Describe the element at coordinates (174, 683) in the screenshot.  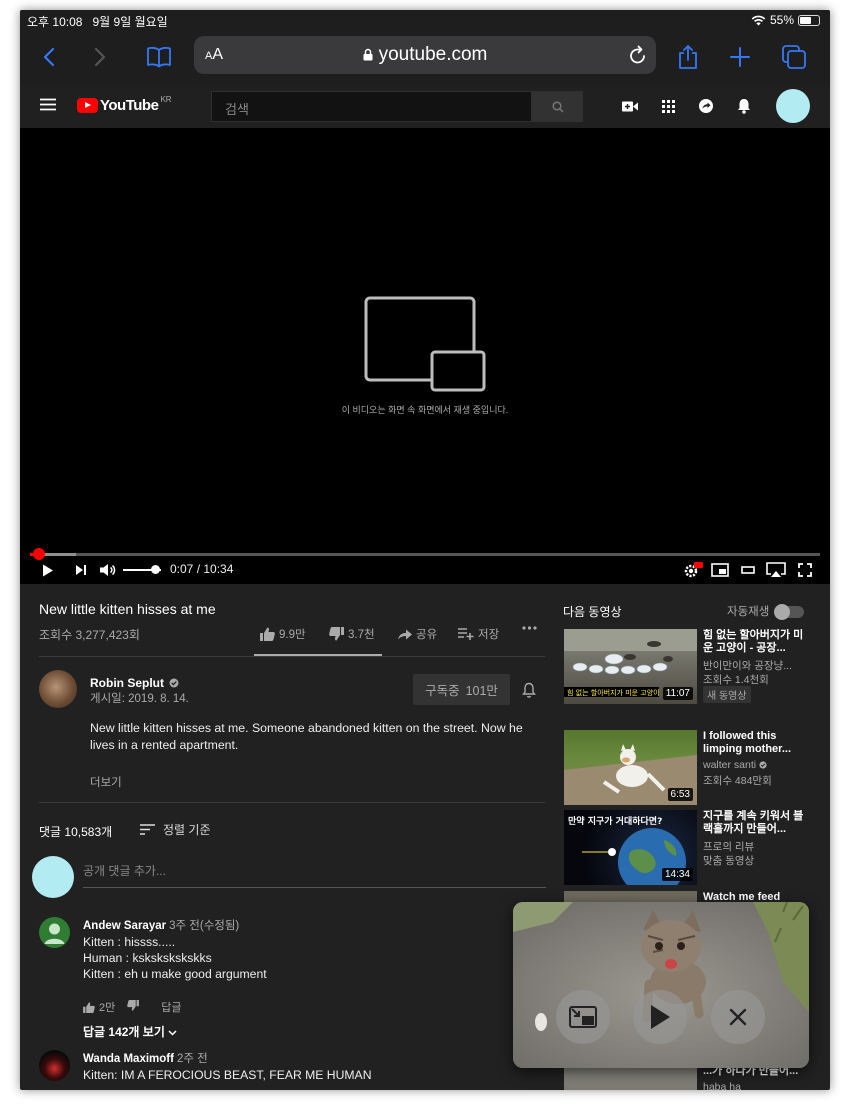
I see `verified-icon` at that location.